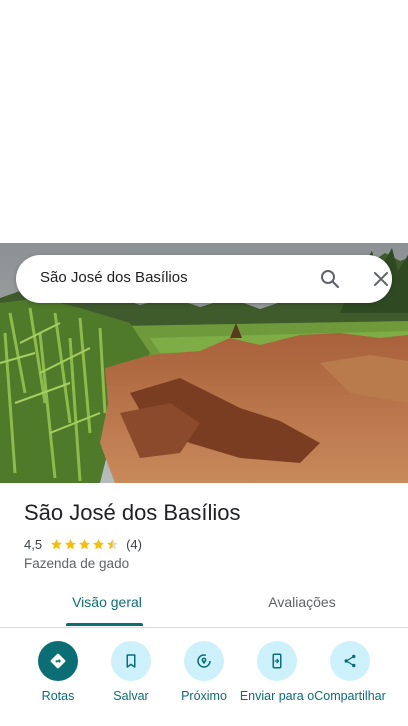 The image size is (408, 726). What do you see at coordinates (131, 683) in the screenshot?
I see `save-button: Salvar` at bounding box center [131, 683].